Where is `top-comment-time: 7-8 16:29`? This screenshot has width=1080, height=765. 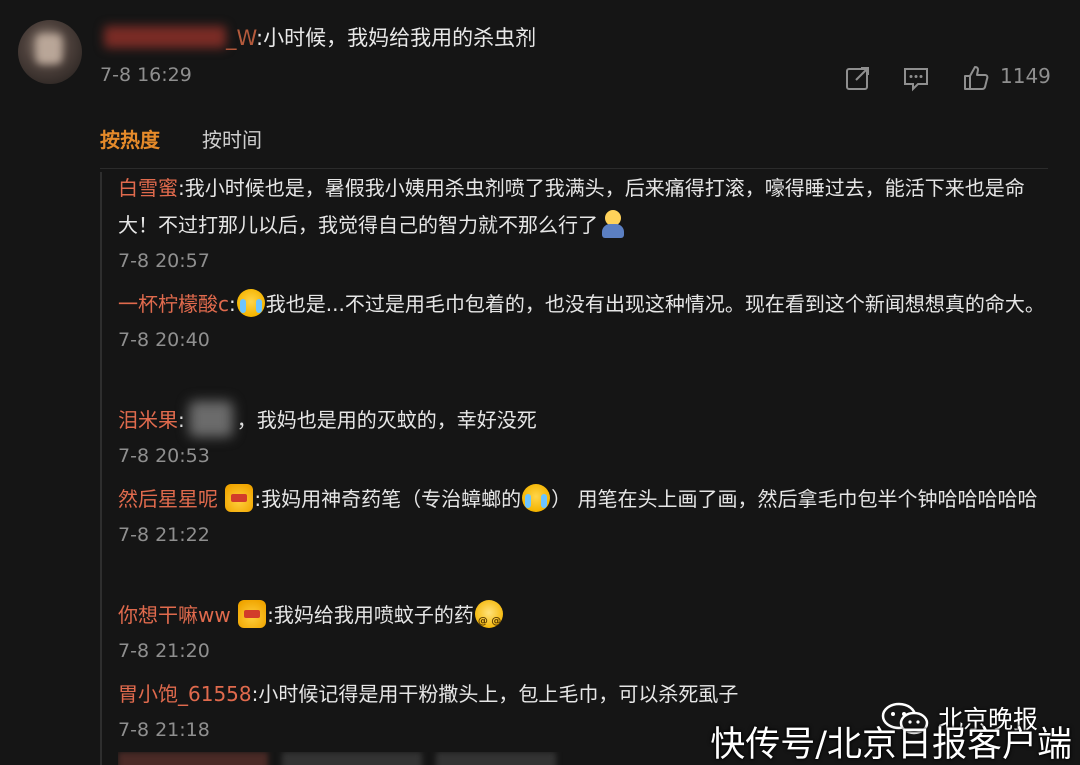 top-comment-time: 7-8 16:29 is located at coordinates (146, 75).